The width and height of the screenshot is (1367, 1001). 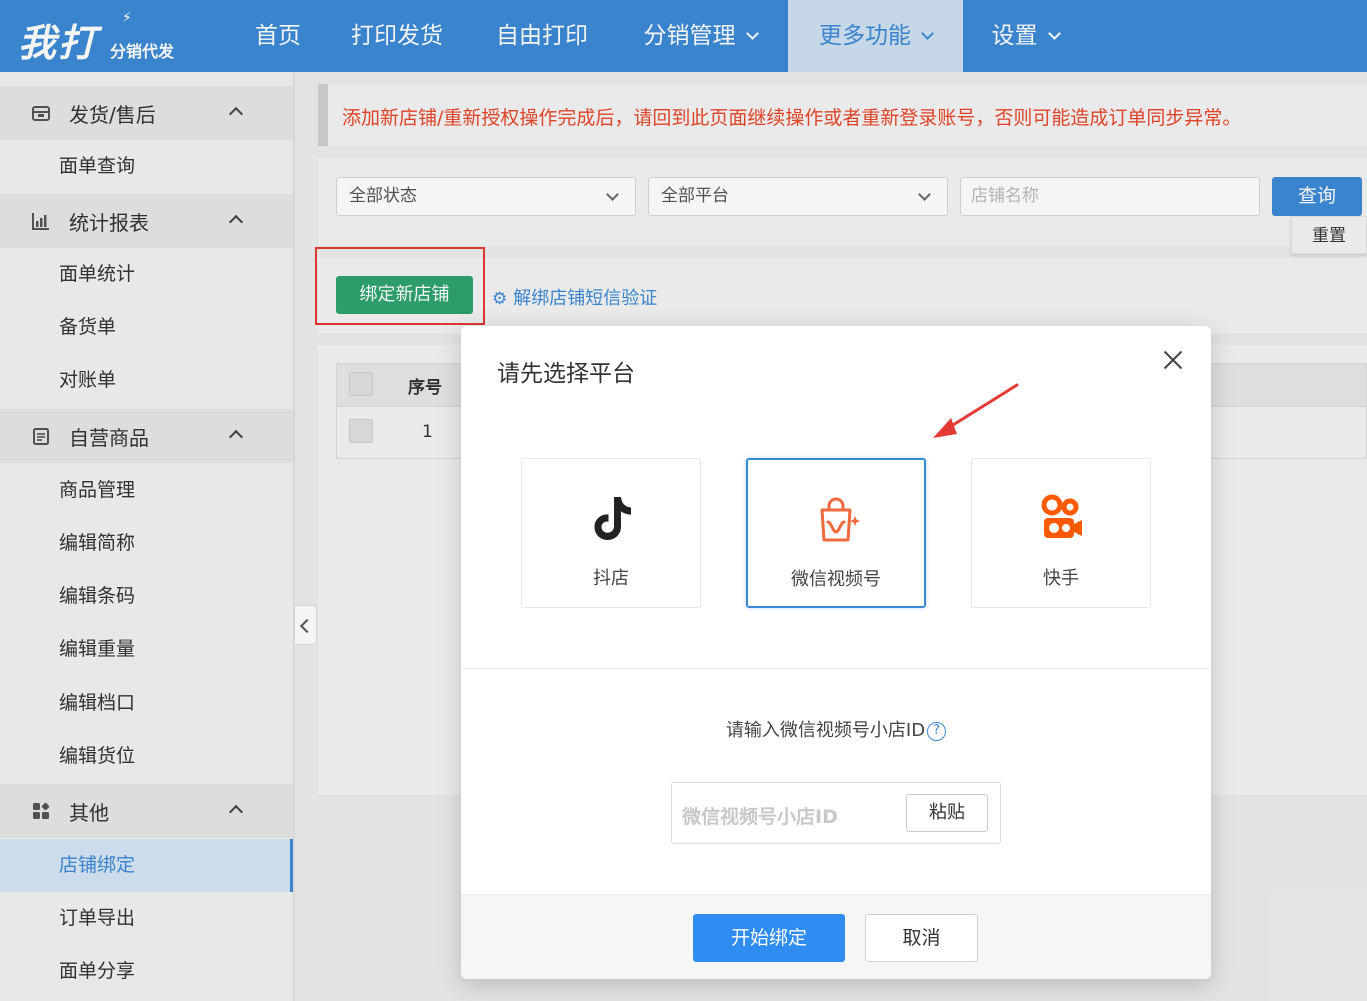 I want to click on platform-card-douyin: 抖店, so click(x=611, y=533).